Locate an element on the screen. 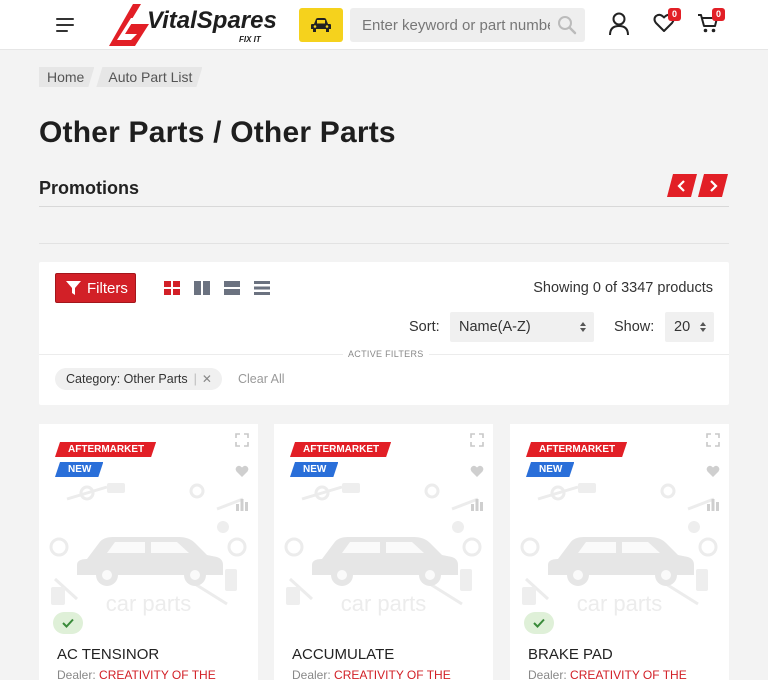 This screenshot has height=680, width=768. list-icon is located at coordinates (262, 288).